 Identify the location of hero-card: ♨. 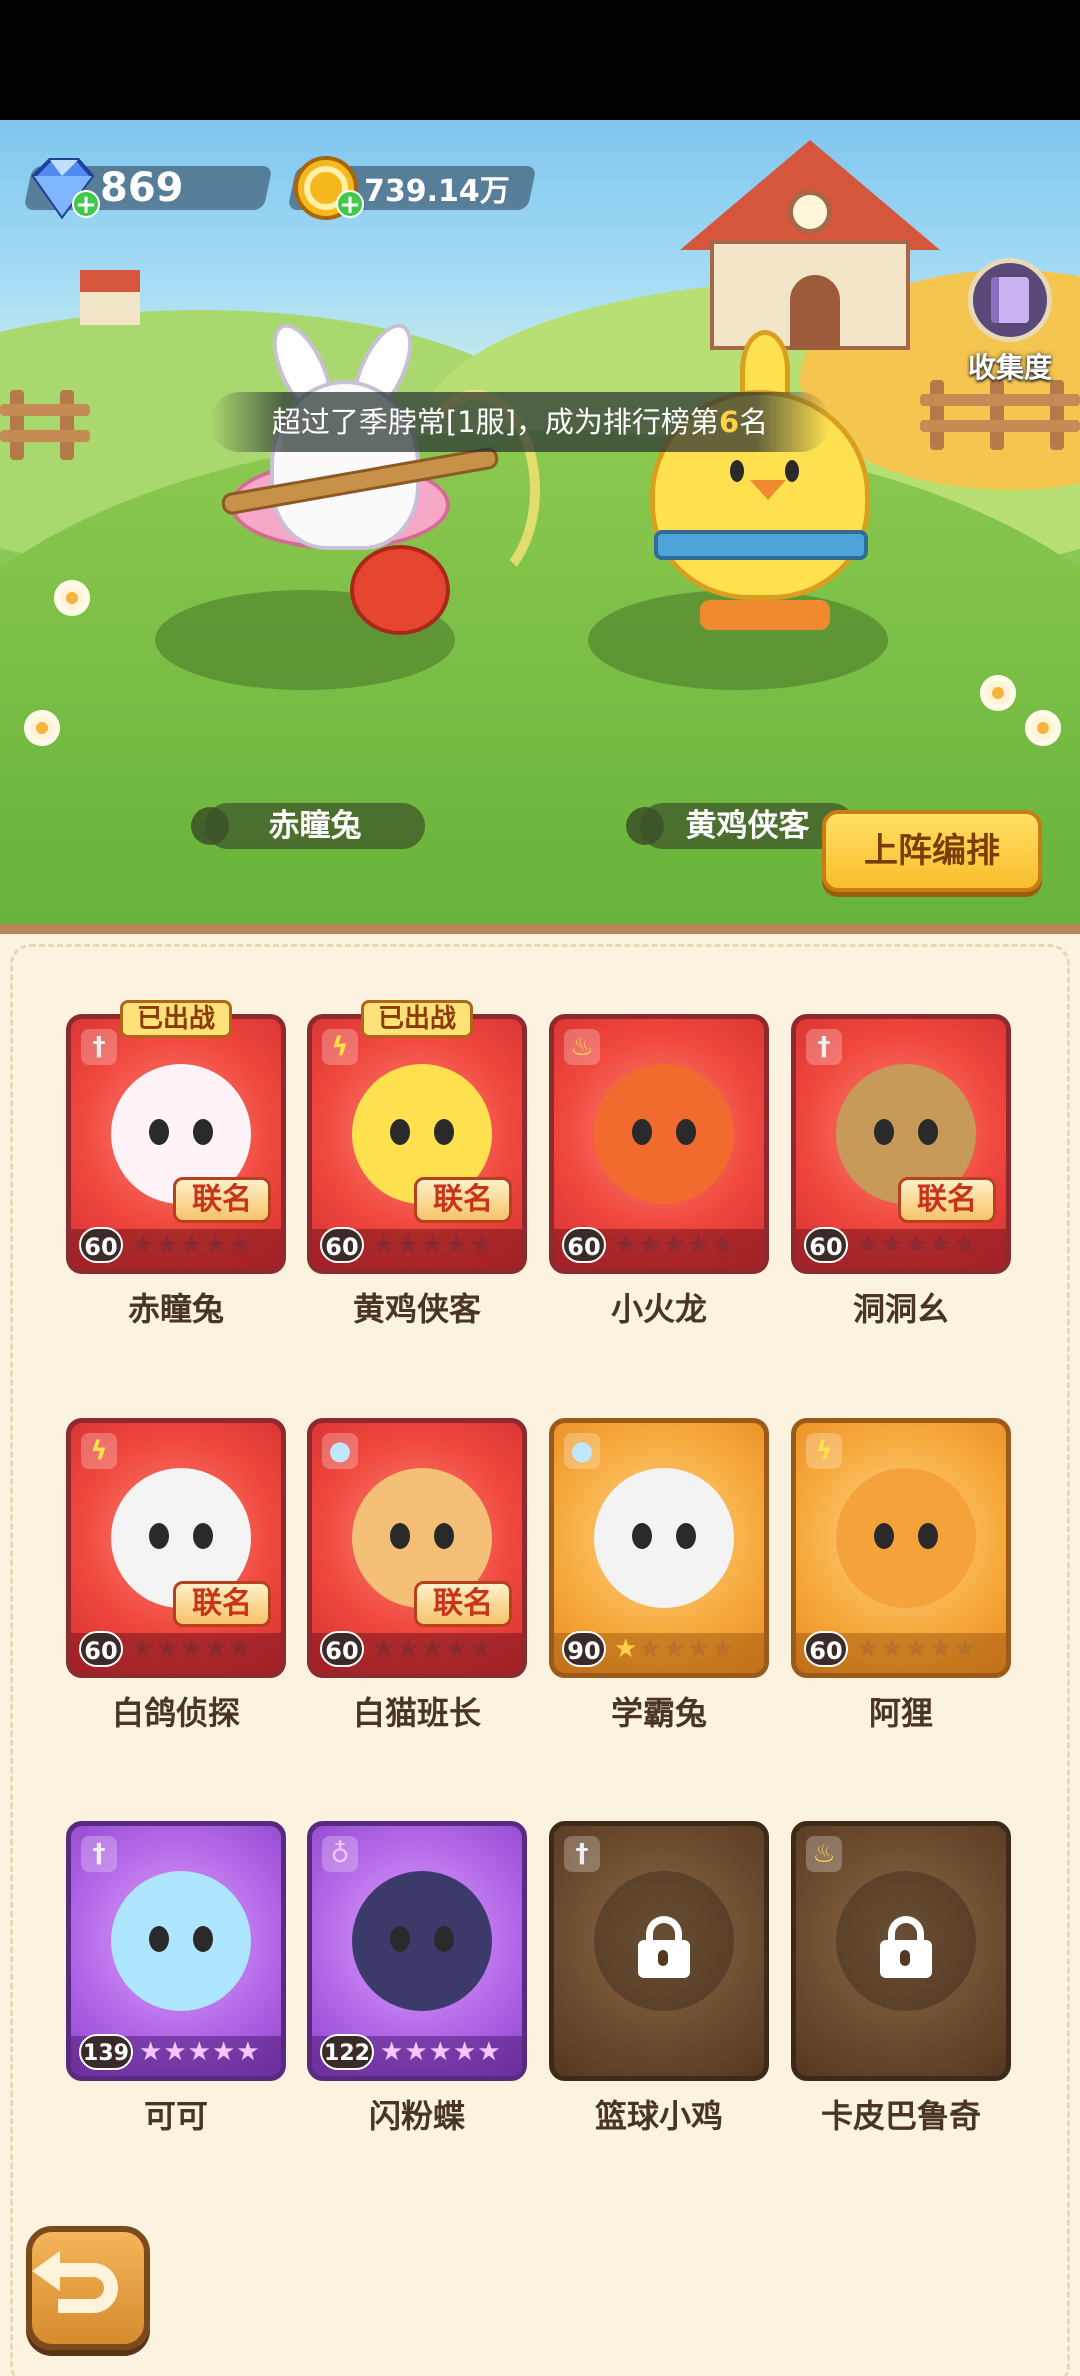
(901, 1951).